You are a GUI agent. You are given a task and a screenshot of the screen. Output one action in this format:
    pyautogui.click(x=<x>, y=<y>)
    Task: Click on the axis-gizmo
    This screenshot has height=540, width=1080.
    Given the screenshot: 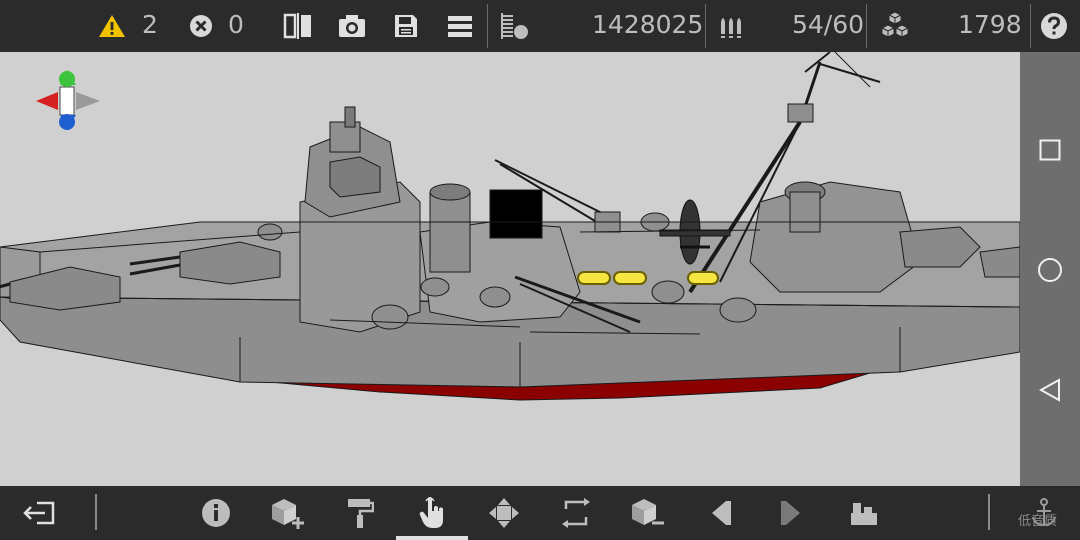 What is the action you would take?
    pyautogui.click(x=68, y=100)
    